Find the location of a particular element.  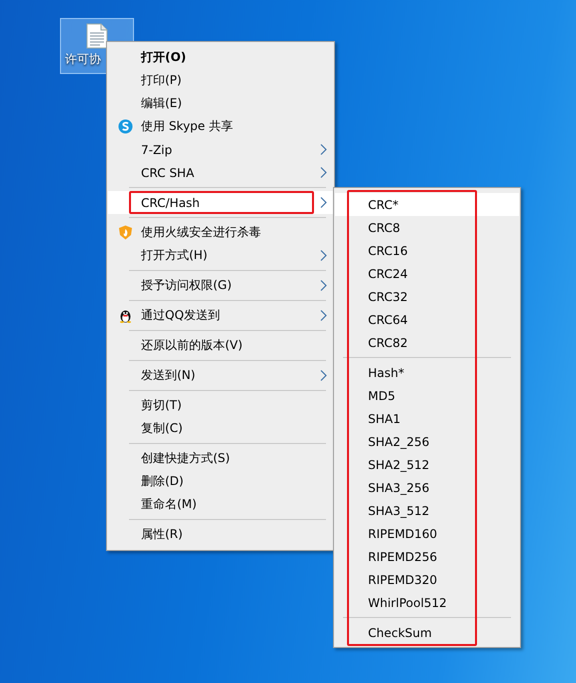

menu-item: Hash* is located at coordinates (427, 372).